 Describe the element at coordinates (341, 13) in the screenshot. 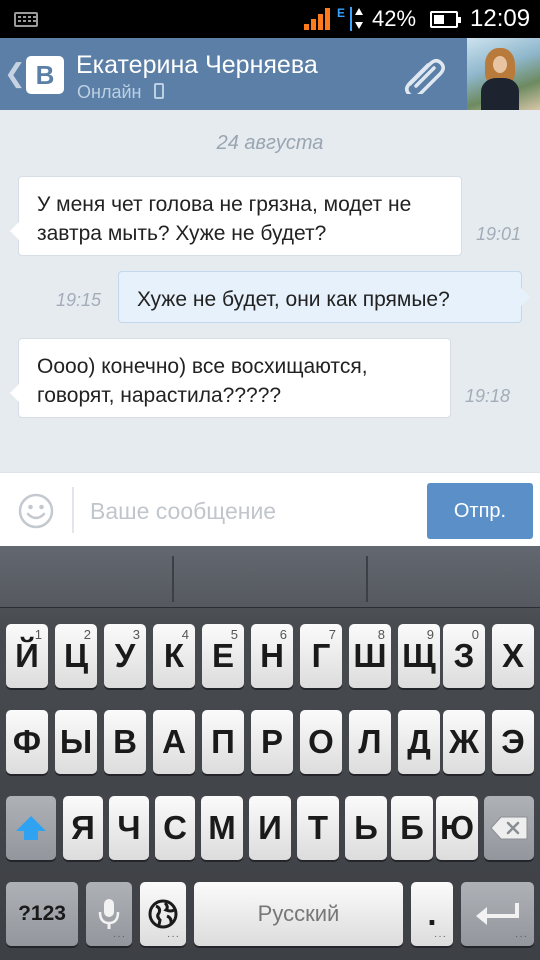

I see `svg-text: E` at that location.